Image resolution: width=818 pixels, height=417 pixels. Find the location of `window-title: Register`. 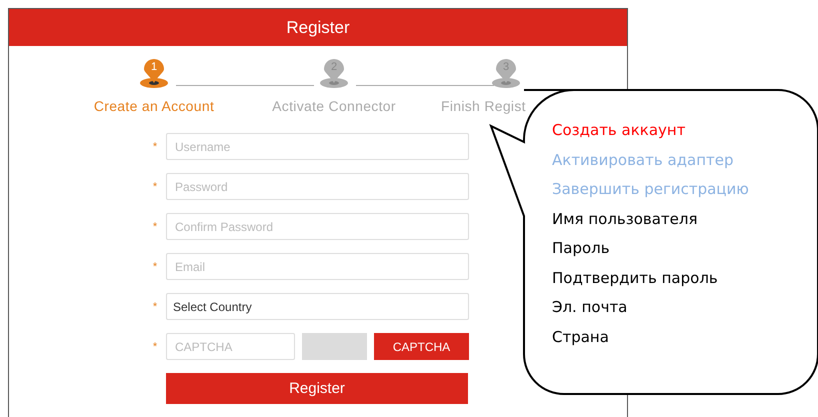

window-title: Register is located at coordinates (318, 28).